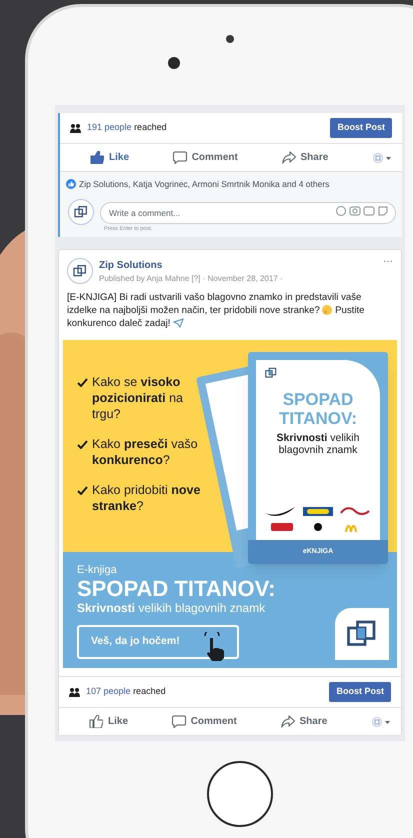 This screenshot has height=838, width=413. What do you see at coordinates (176, 589) in the screenshot?
I see `ad-title: SPOPAD TITANOV:` at bounding box center [176, 589].